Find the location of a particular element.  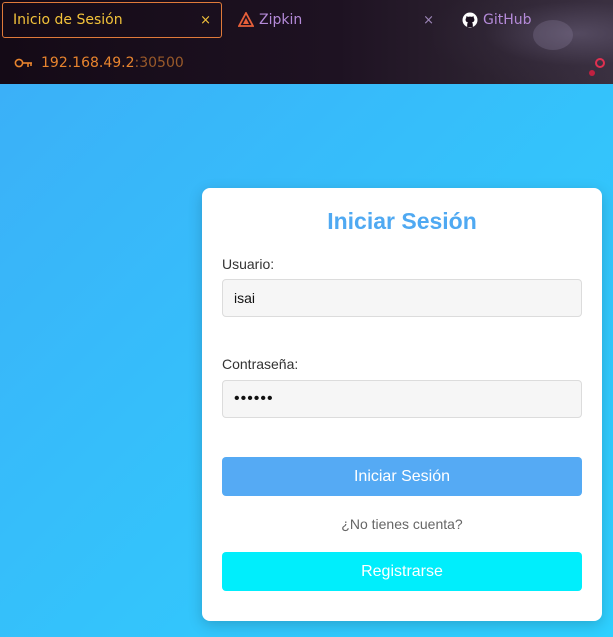

url-port: :30500 is located at coordinates (159, 63).